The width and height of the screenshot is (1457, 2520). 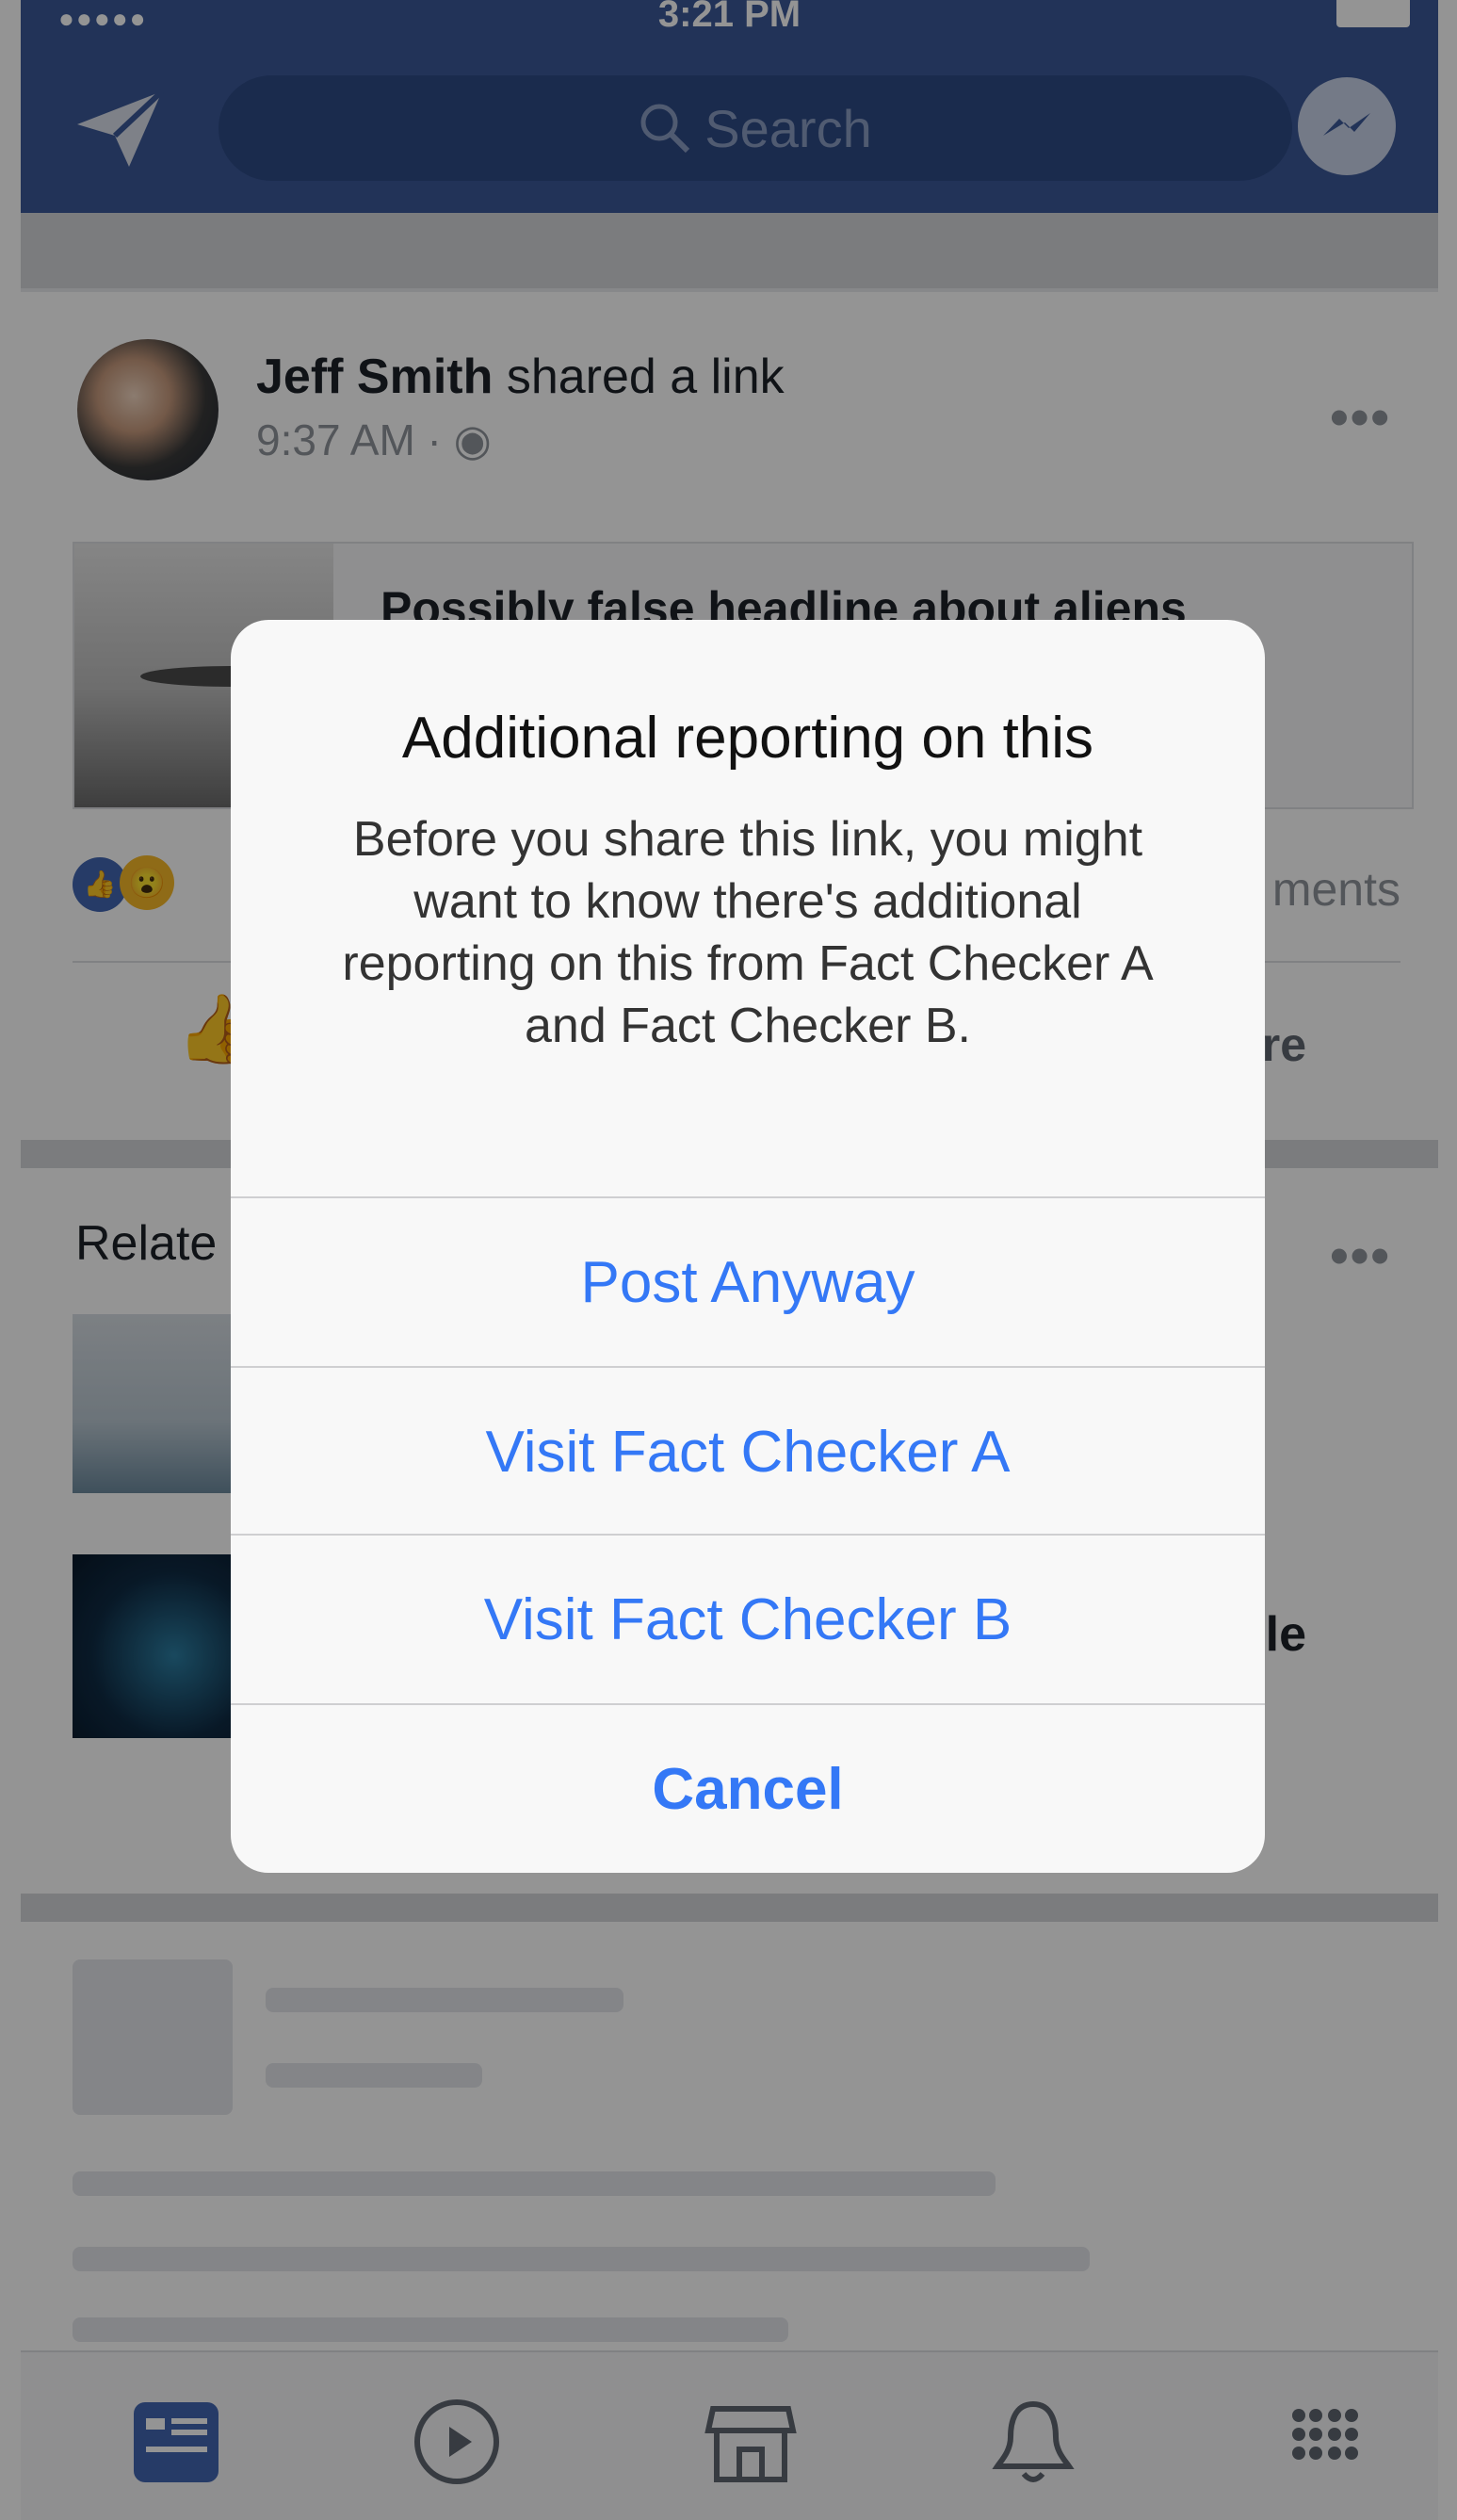 What do you see at coordinates (748, 1789) in the screenshot?
I see `cancel-button: Cancel` at bounding box center [748, 1789].